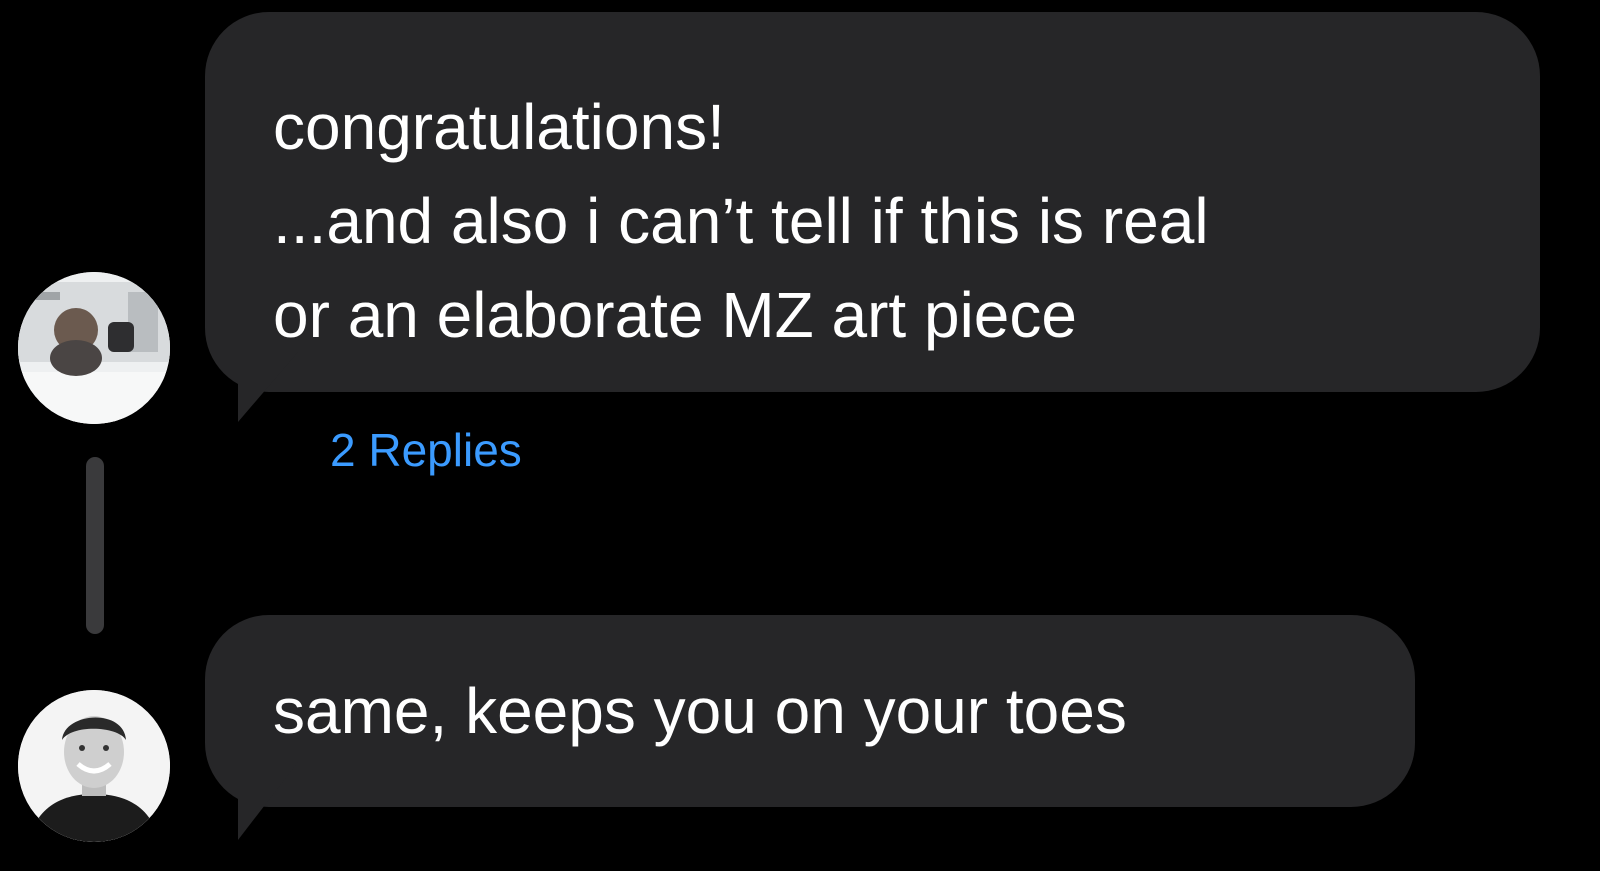 This screenshot has height=871, width=1600. What do you see at coordinates (675, 315) in the screenshot?
I see `message-line: or an elaborate MZ art piece` at bounding box center [675, 315].